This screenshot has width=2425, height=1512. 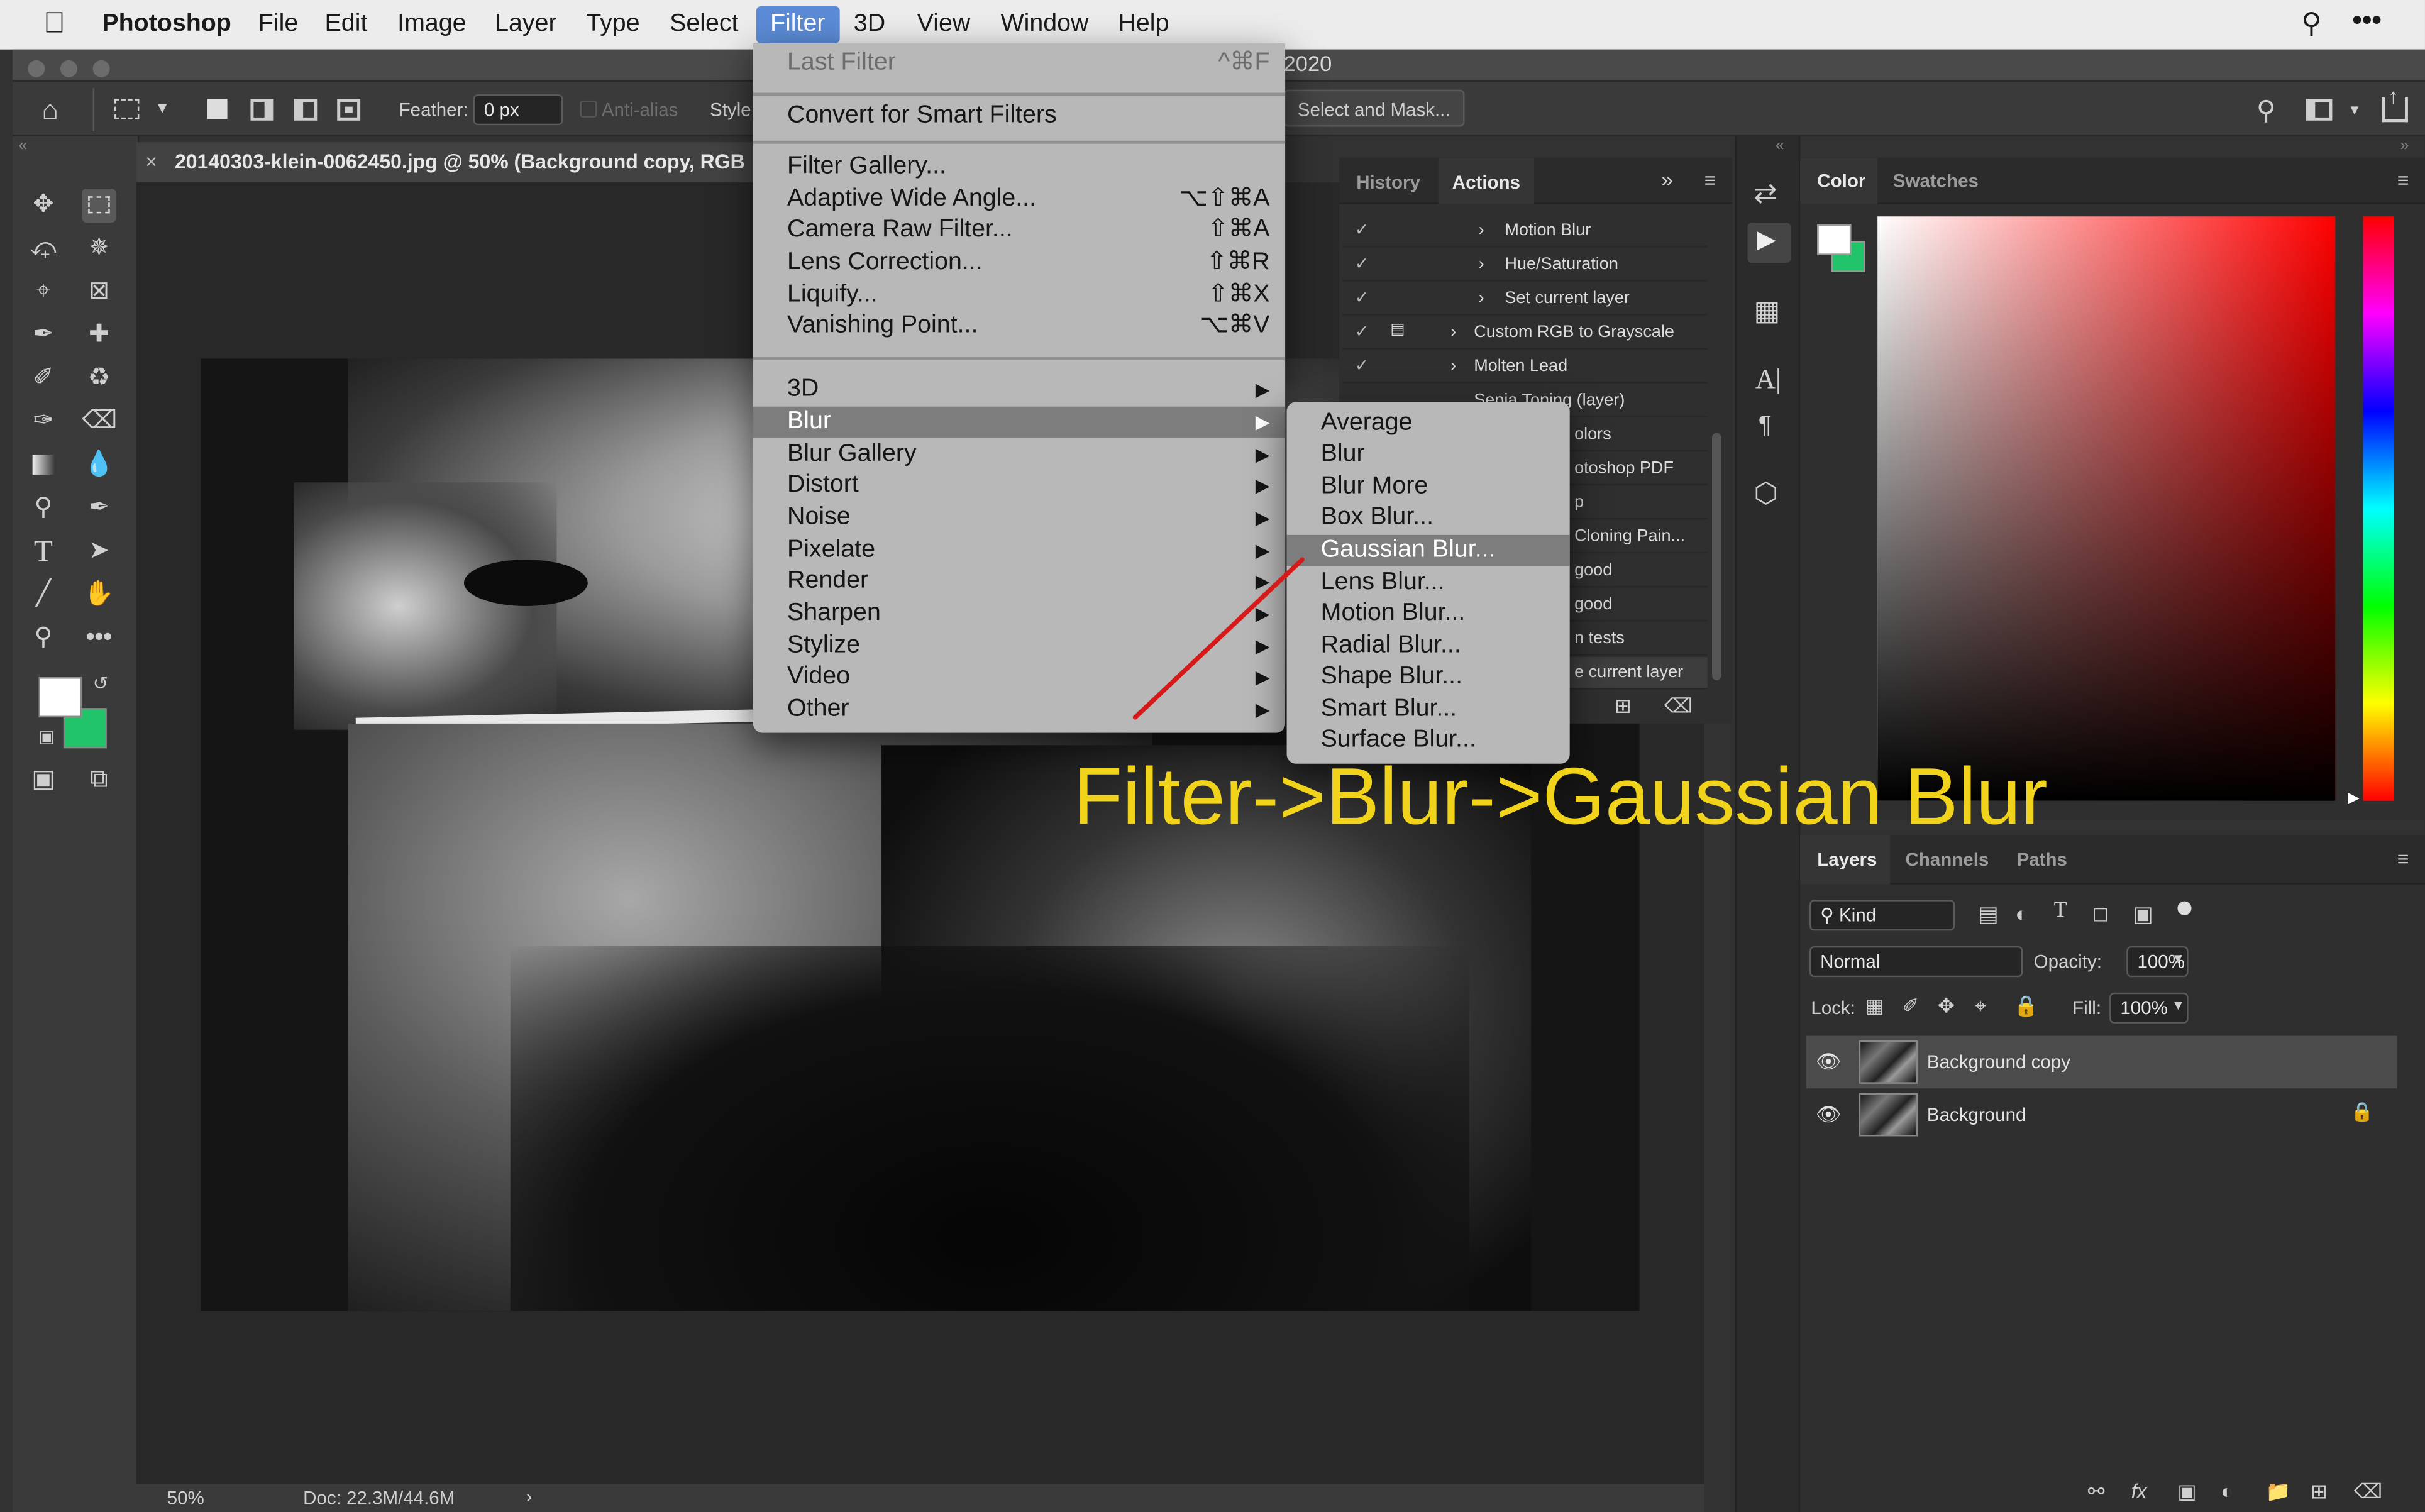 I want to click on layer-row-background: 👁 Background 🔒, so click(x=2101, y=1114).